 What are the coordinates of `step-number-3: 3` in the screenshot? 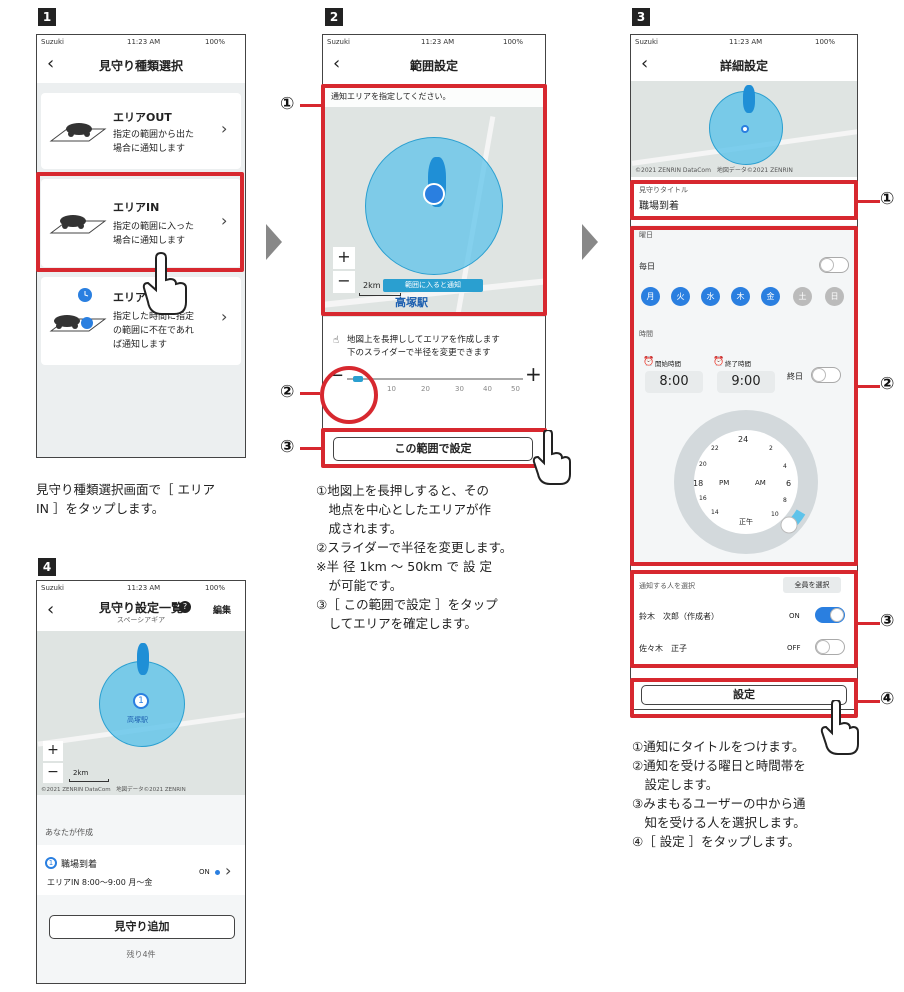 It's located at (641, 17).